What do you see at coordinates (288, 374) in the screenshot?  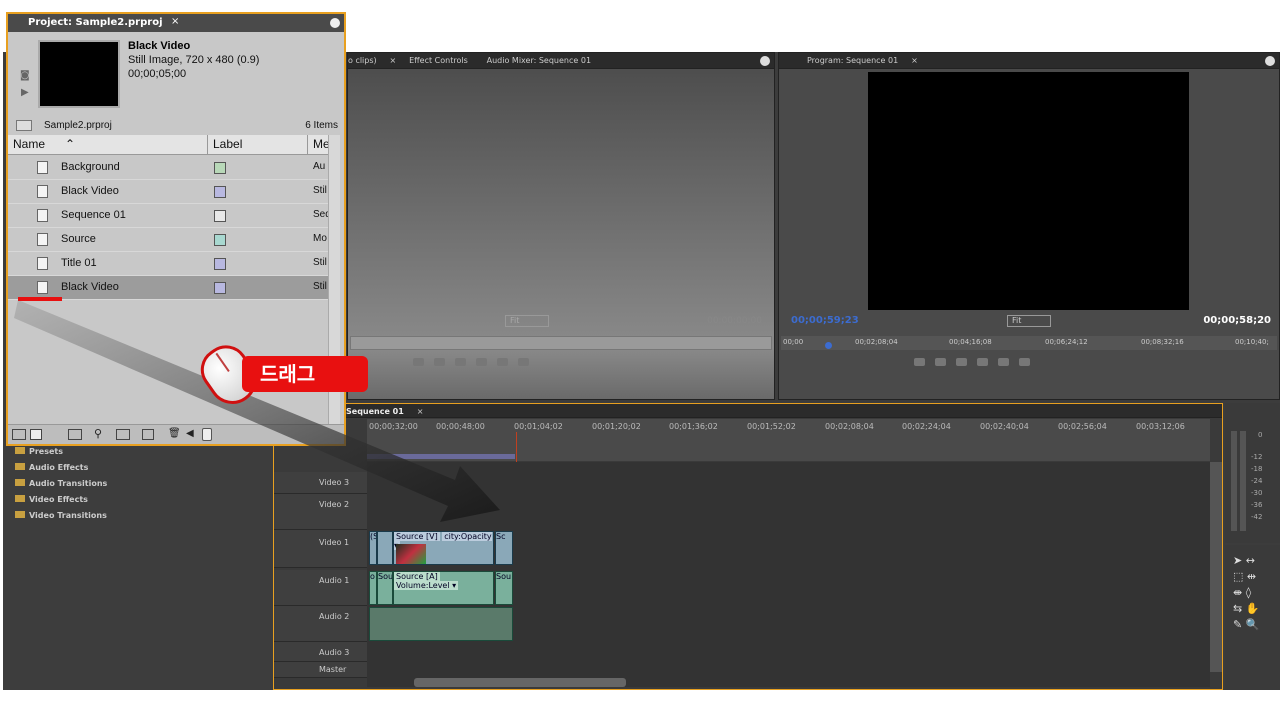 I see `drag-label: 드래그` at bounding box center [288, 374].